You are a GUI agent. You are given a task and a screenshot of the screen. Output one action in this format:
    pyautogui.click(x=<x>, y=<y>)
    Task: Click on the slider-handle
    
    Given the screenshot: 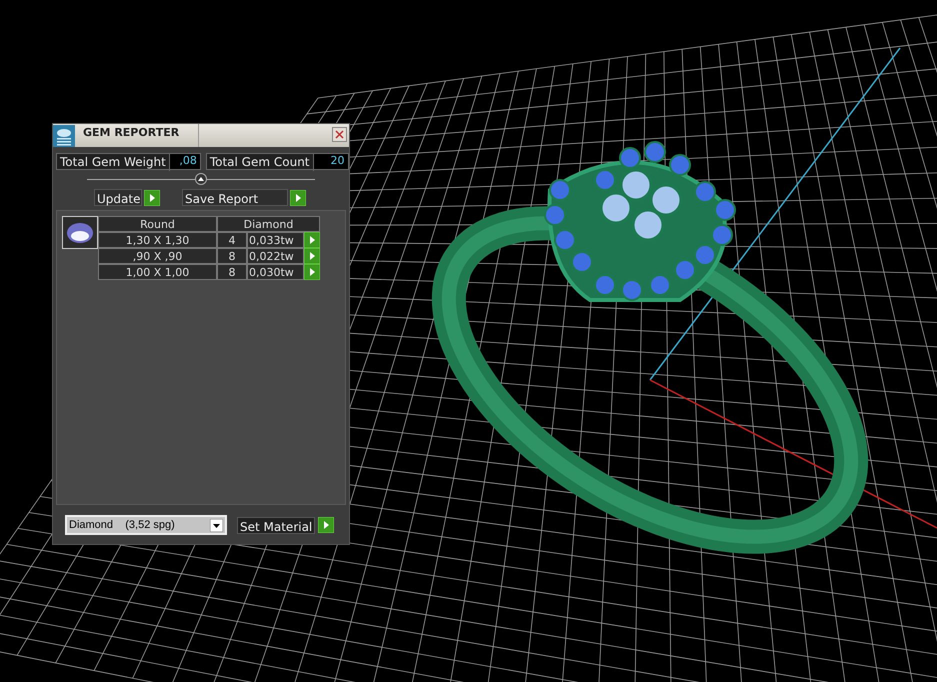 What is the action you would take?
    pyautogui.click(x=201, y=179)
    